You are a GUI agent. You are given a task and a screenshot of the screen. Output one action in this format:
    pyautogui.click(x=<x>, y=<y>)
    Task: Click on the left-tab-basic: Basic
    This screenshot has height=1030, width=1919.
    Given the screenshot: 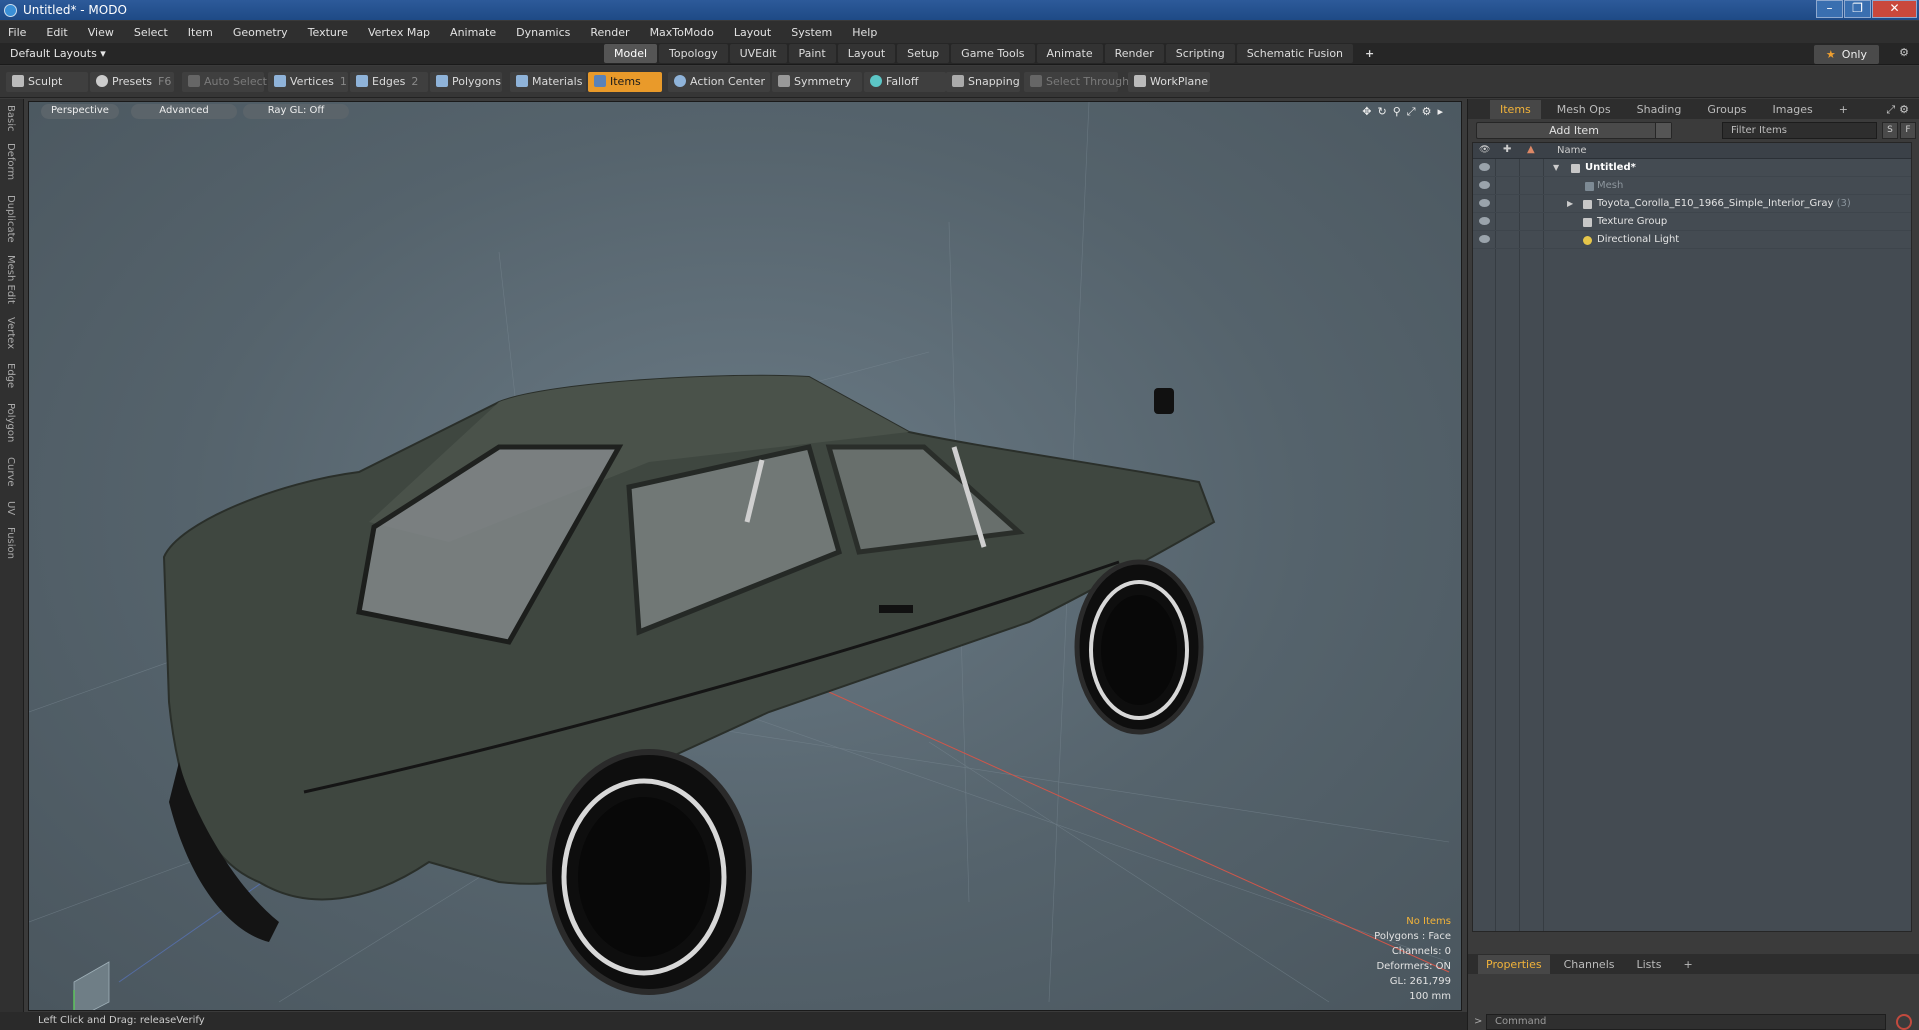 What is the action you would take?
    pyautogui.click(x=10, y=118)
    